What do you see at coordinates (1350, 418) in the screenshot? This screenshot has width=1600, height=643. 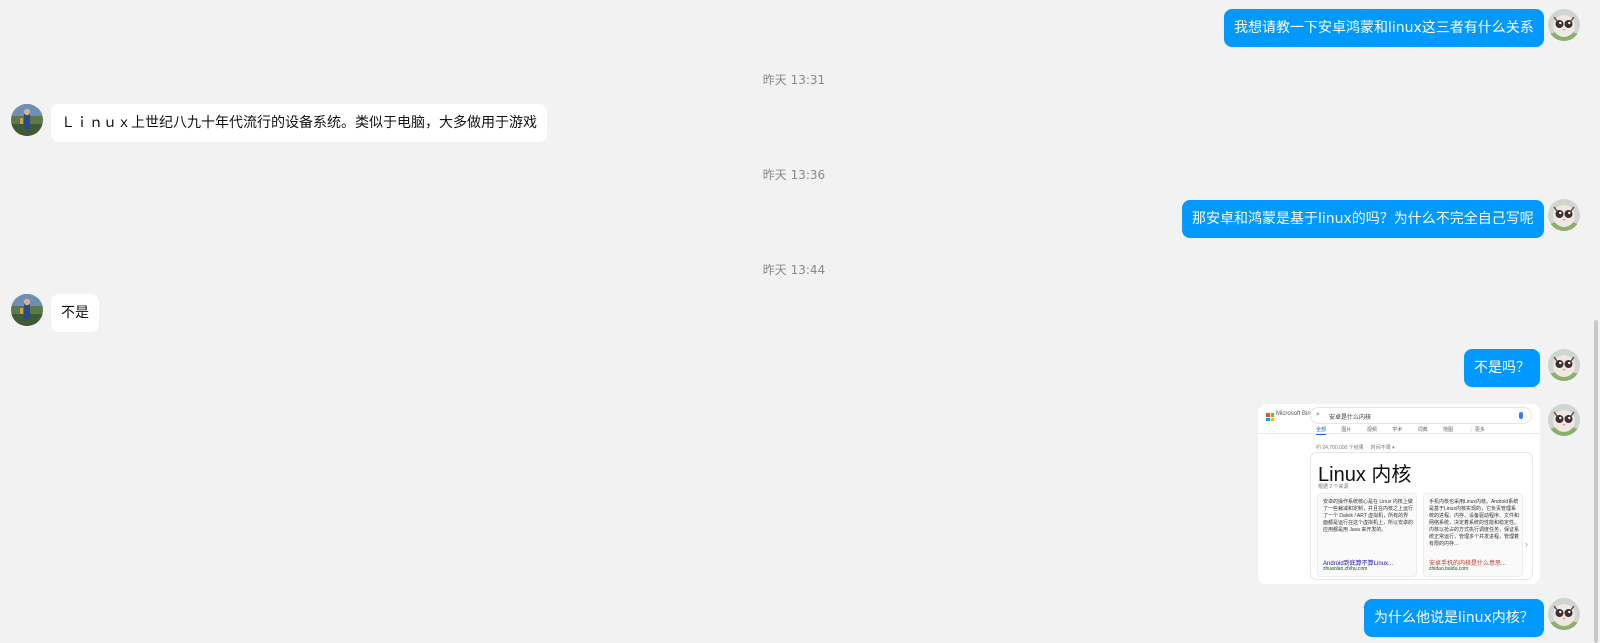 I see `search-query: 安卓是什么内核` at bounding box center [1350, 418].